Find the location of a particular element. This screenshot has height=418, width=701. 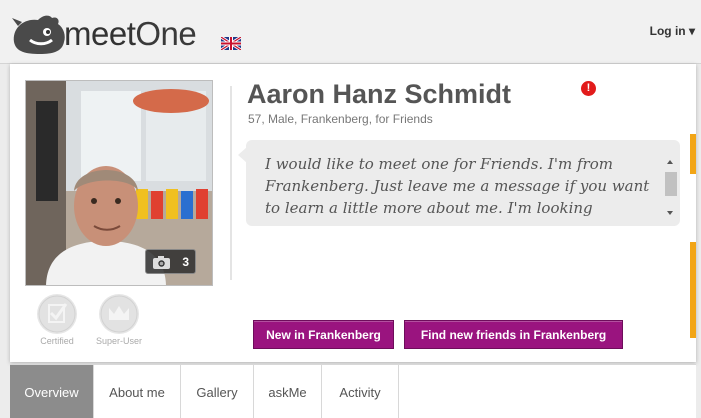

certified-badge is located at coordinates (57, 314).